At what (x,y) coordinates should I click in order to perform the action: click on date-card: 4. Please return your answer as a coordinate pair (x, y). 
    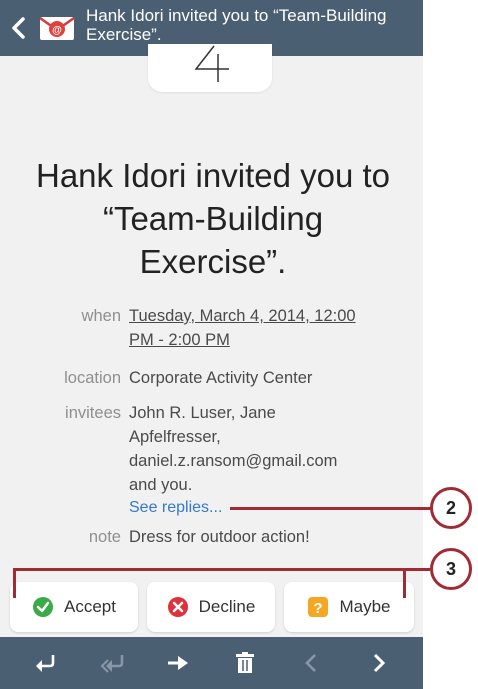
    Looking at the image, I should click on (210, 68).